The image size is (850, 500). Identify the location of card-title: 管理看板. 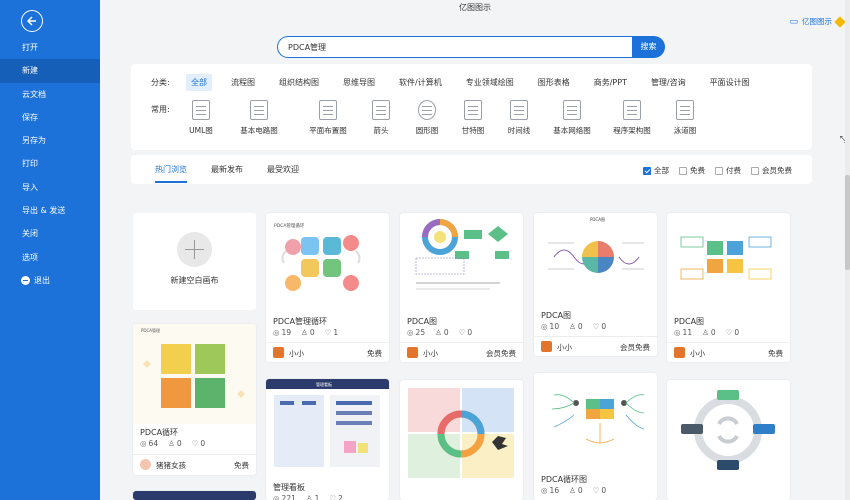
(289, 487).